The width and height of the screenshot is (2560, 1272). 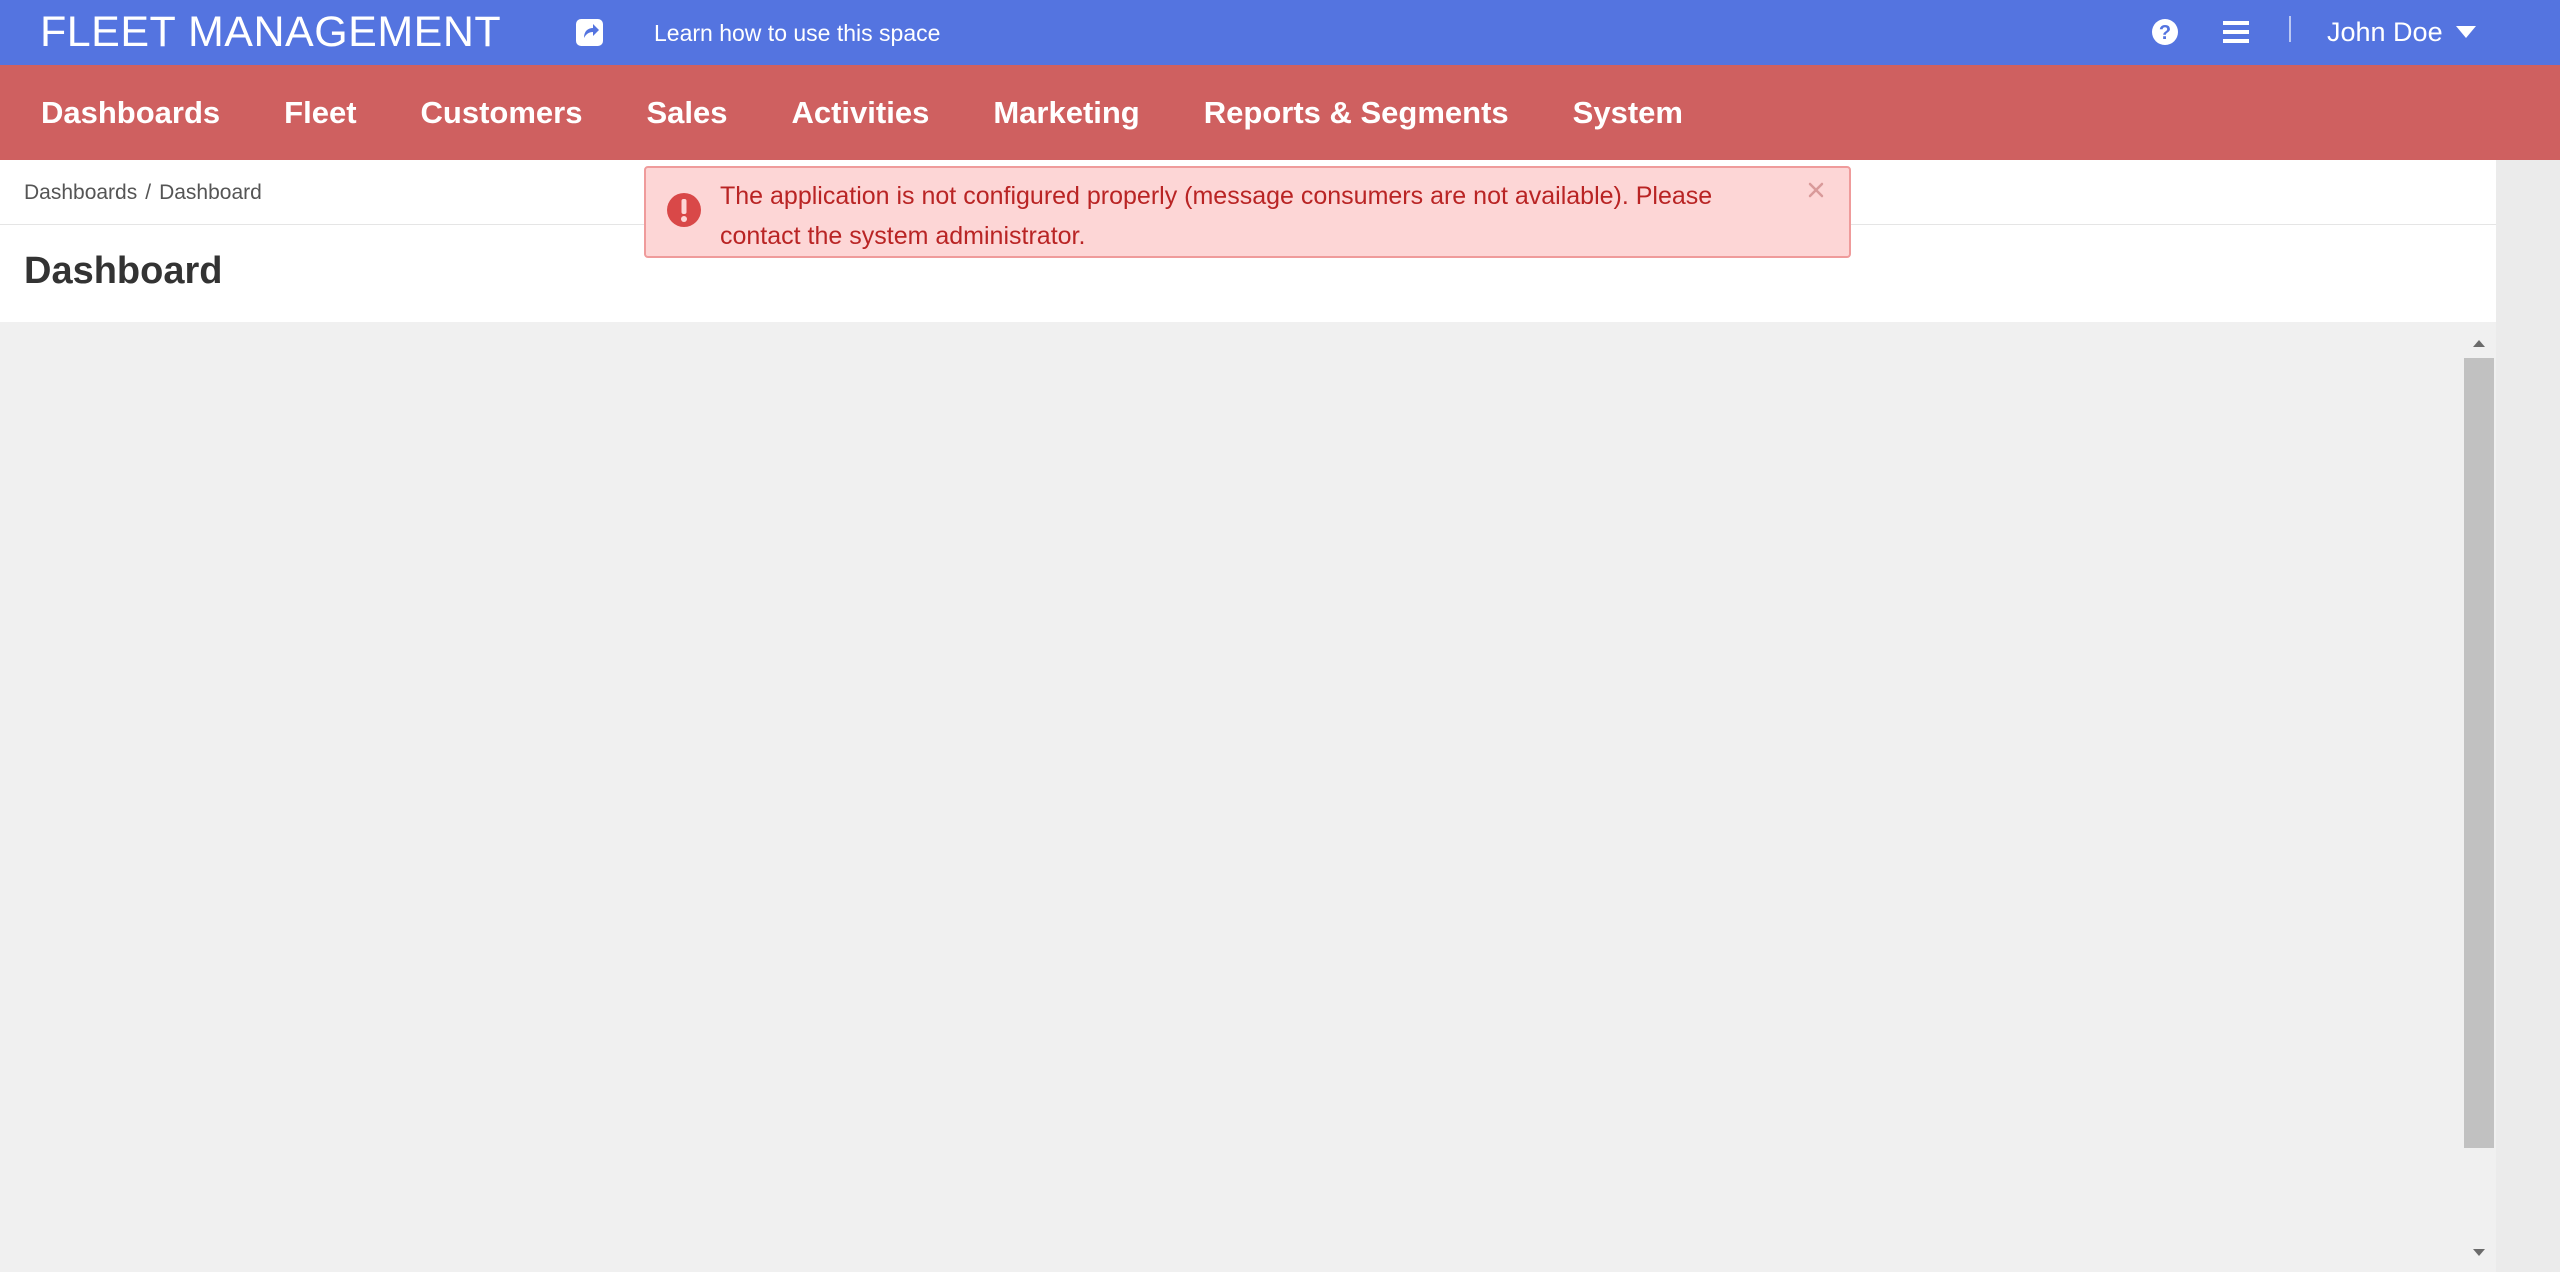 I want to click on right-gutter, so click(x=2528, y=716).